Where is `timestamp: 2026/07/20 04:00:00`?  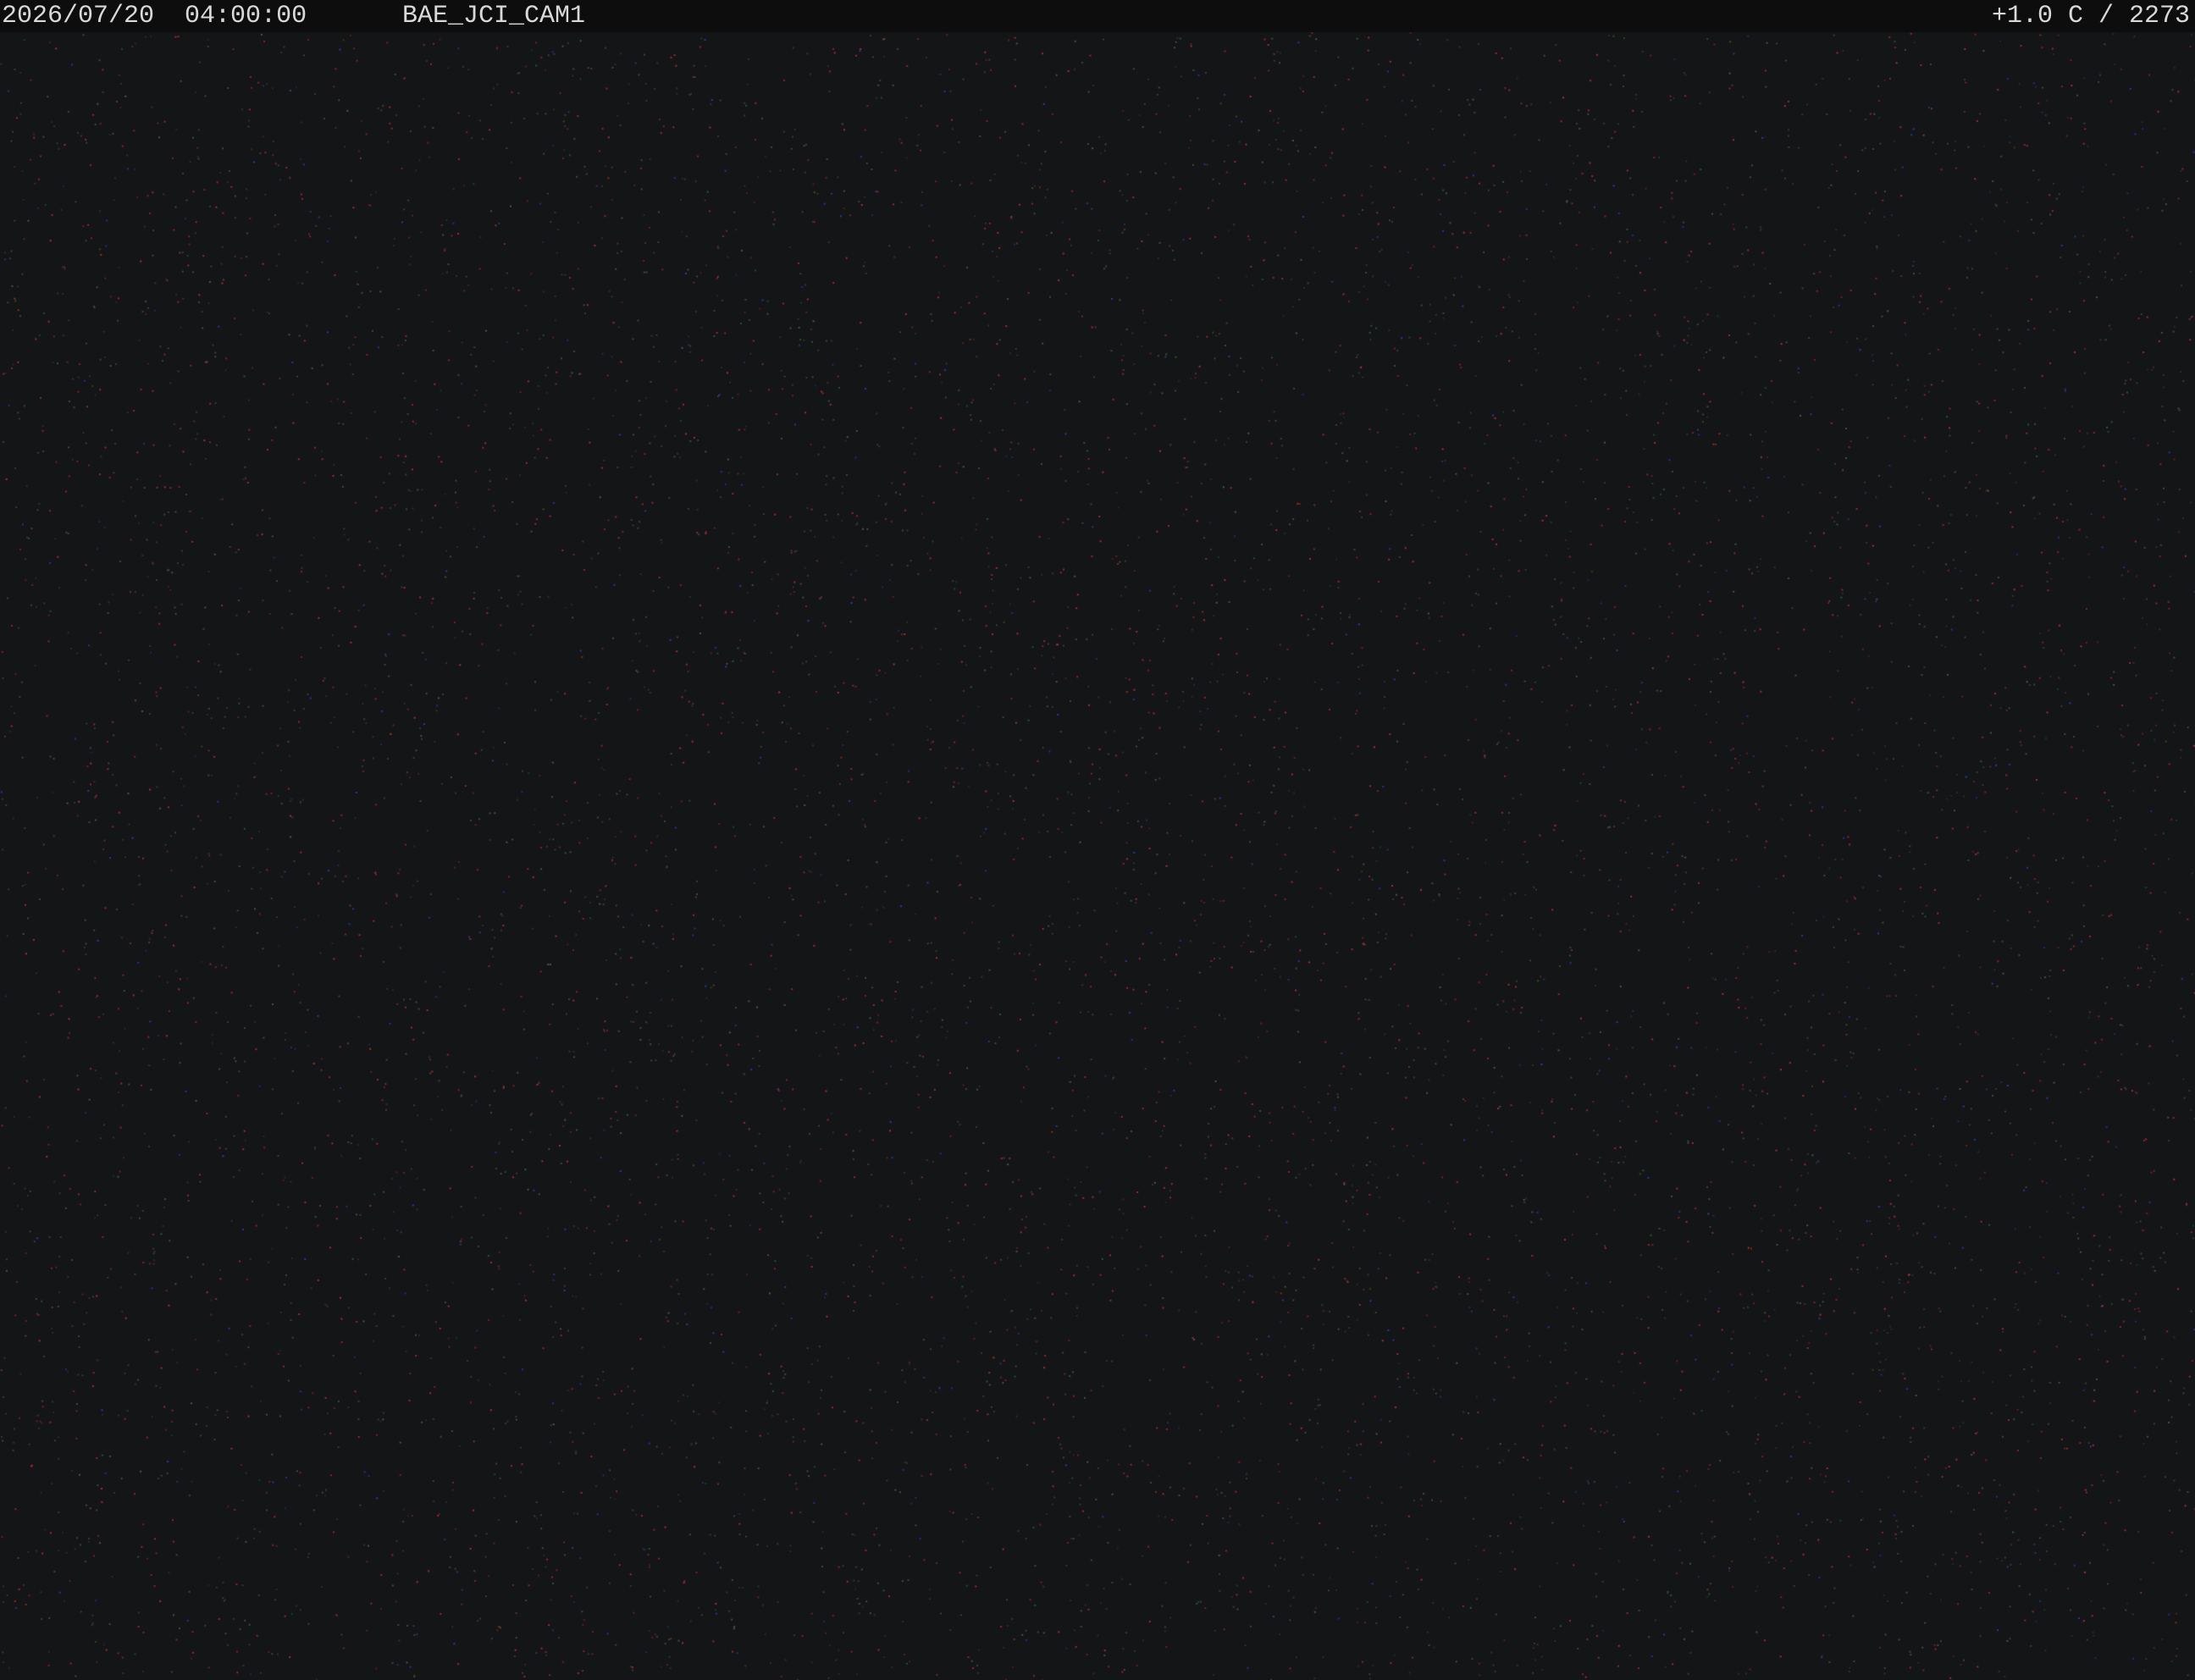
timestamp: 2026/07/20 04:00:00 is located at coordinates (154, 16).